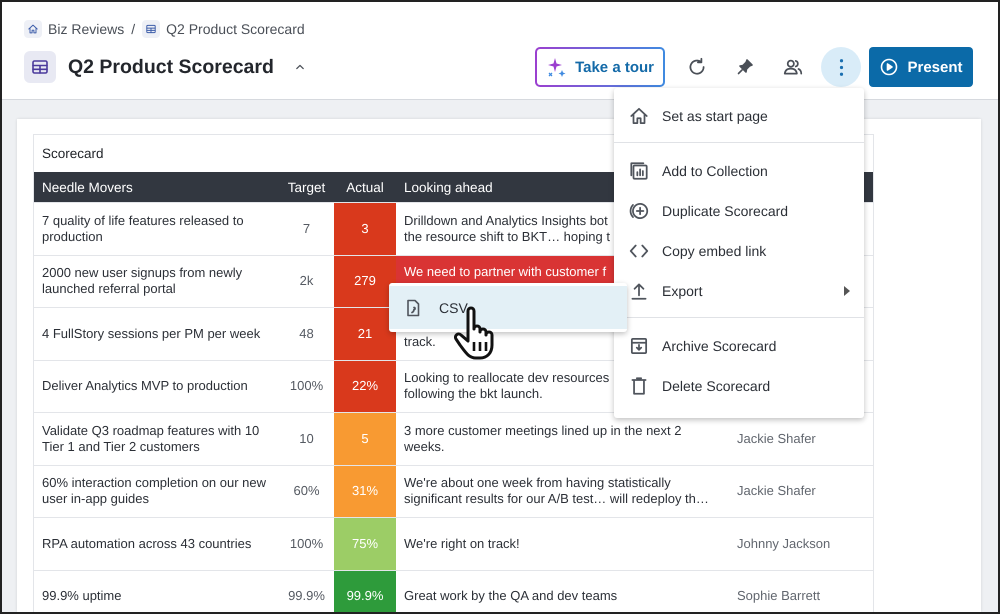  What do you see at coordinates (600, 67) in the screenshot?
I see `tour-button: Take a tour` at bounding box center [600, 67].